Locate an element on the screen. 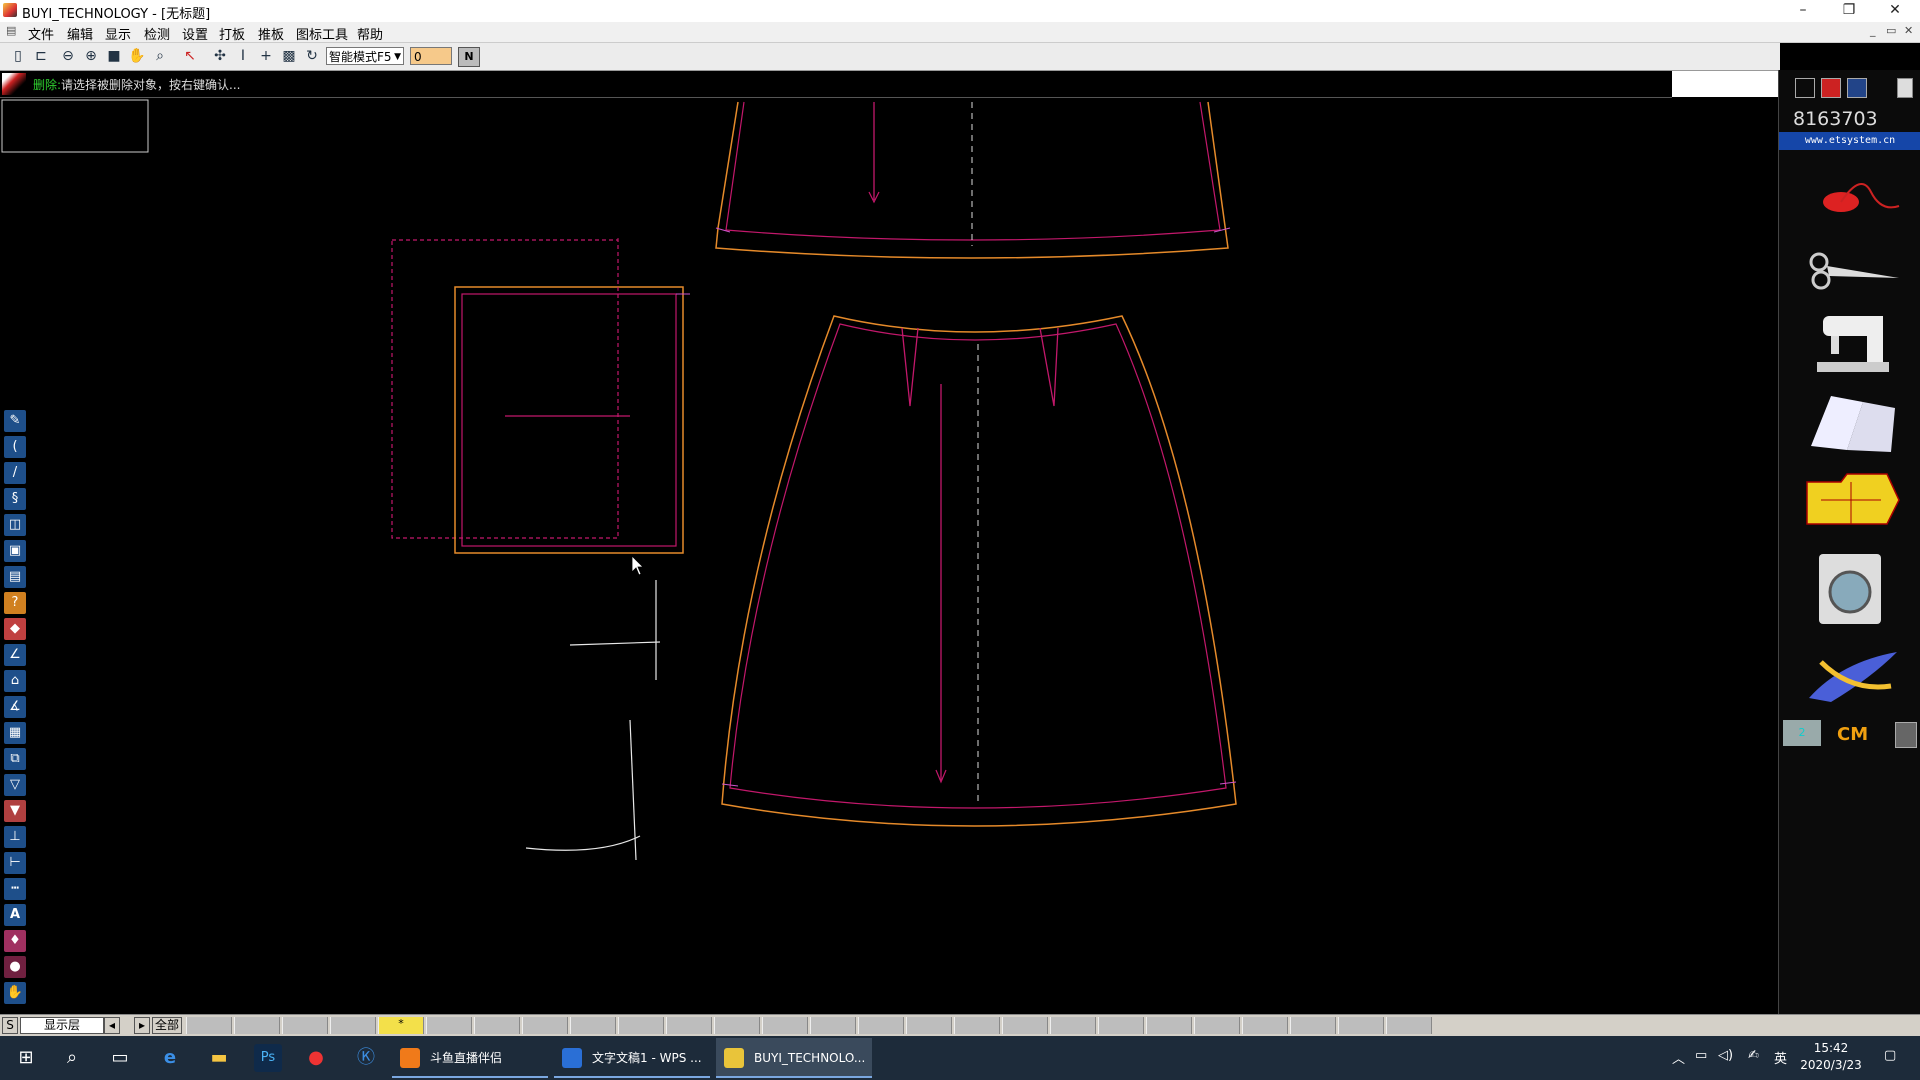 This screenshot has height=1080, width=1920. unit-label: CM is located at coordinates (1852, 734).